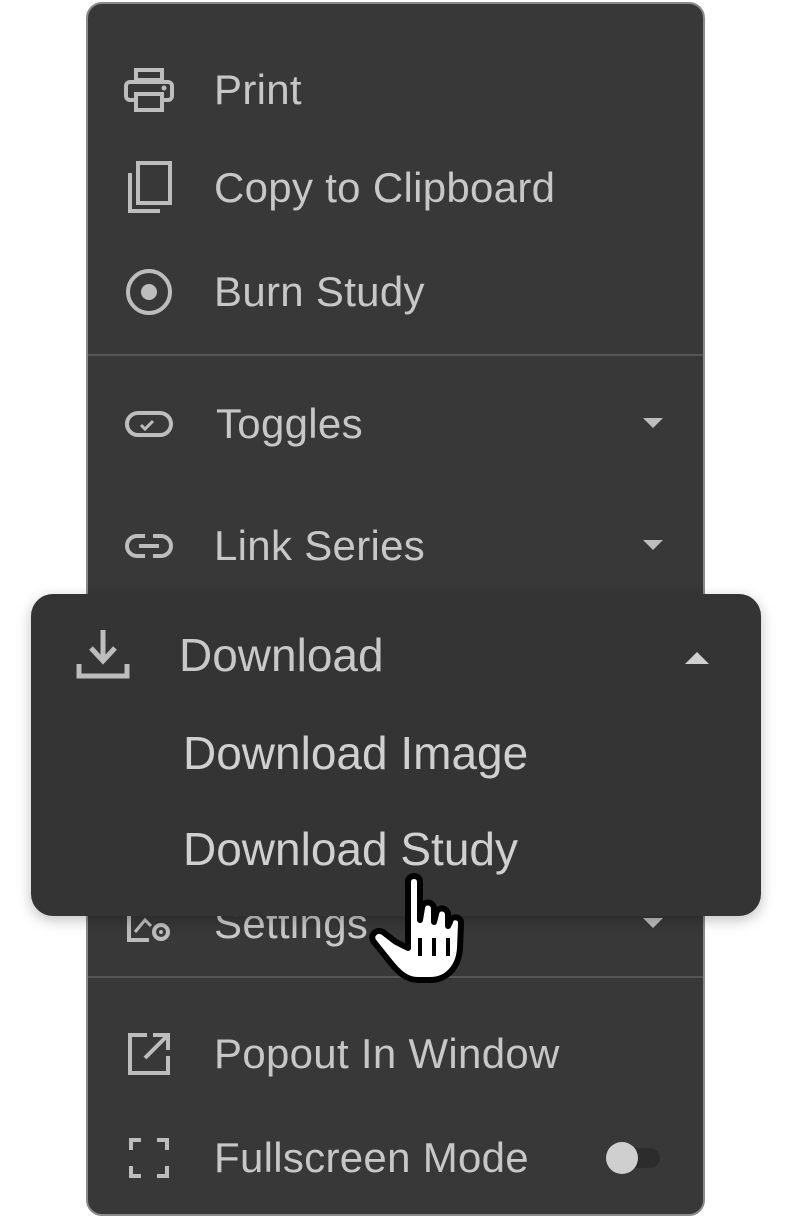  Describe the element at coordinates (289, 423) in the screenshot. I see `menu-item-label: Toggles` at that location.